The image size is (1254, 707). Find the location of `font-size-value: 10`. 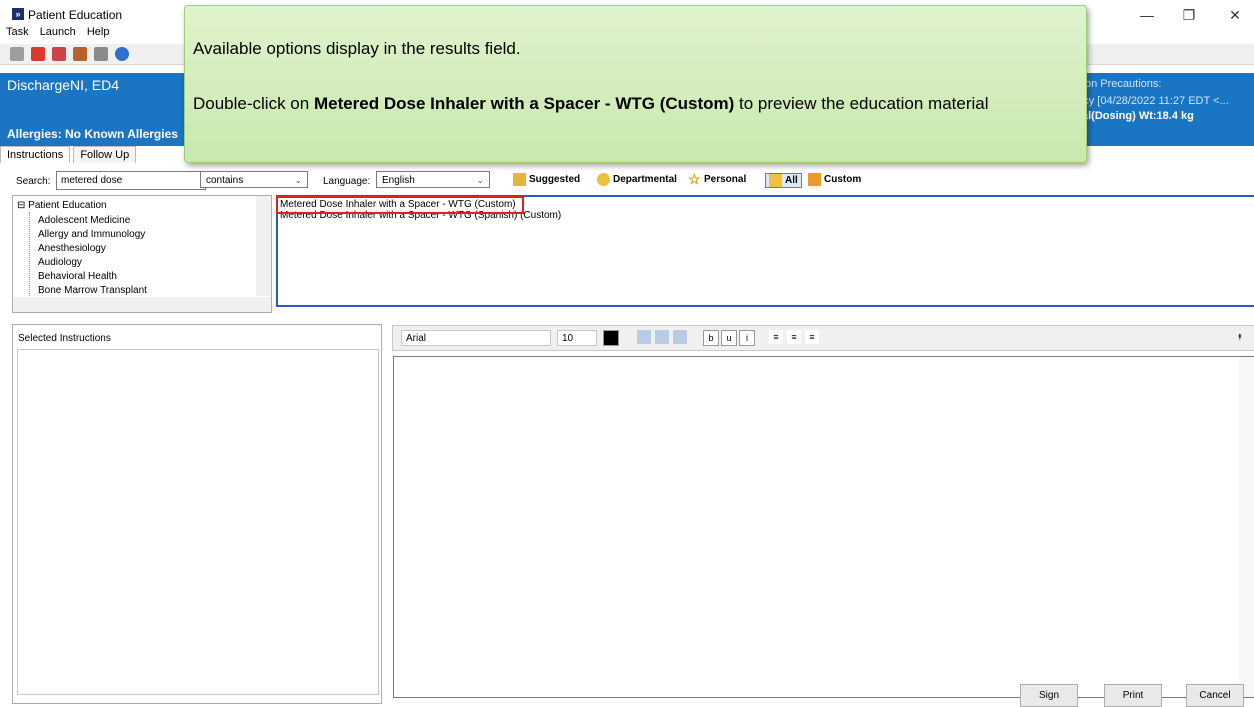

font-size-value: 10 is located at coordinates (568, 338).